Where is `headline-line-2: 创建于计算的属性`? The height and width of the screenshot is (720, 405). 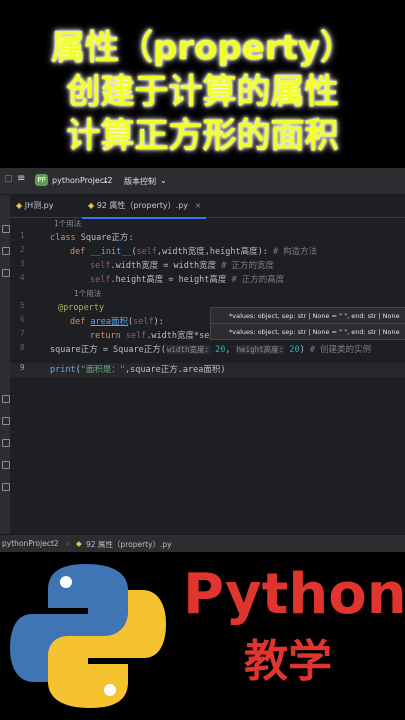 headline-line-2: 创建于计算的属性 is located at coordinates (202, 92).